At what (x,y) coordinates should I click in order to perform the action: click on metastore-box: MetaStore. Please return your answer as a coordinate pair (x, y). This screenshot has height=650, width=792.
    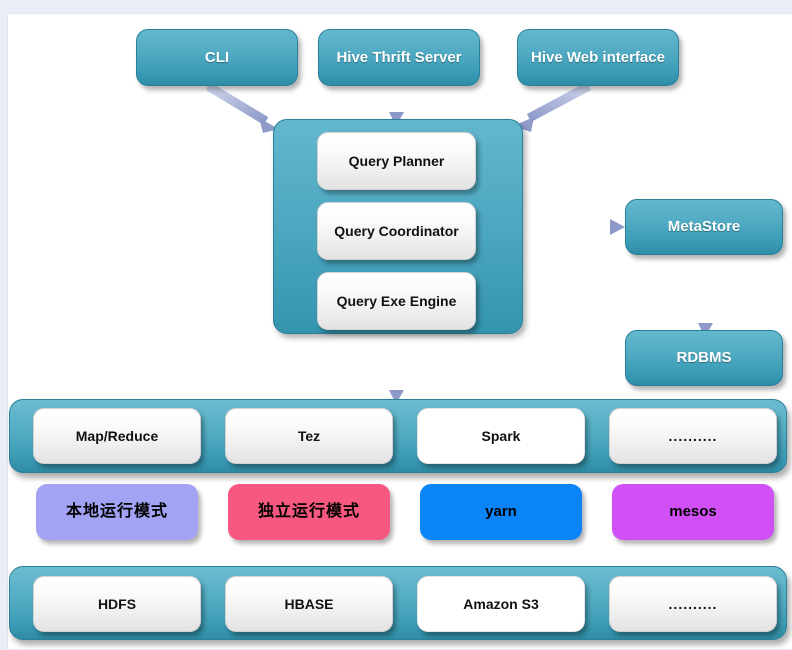
    Looking at the image, I should click on (704, 227).